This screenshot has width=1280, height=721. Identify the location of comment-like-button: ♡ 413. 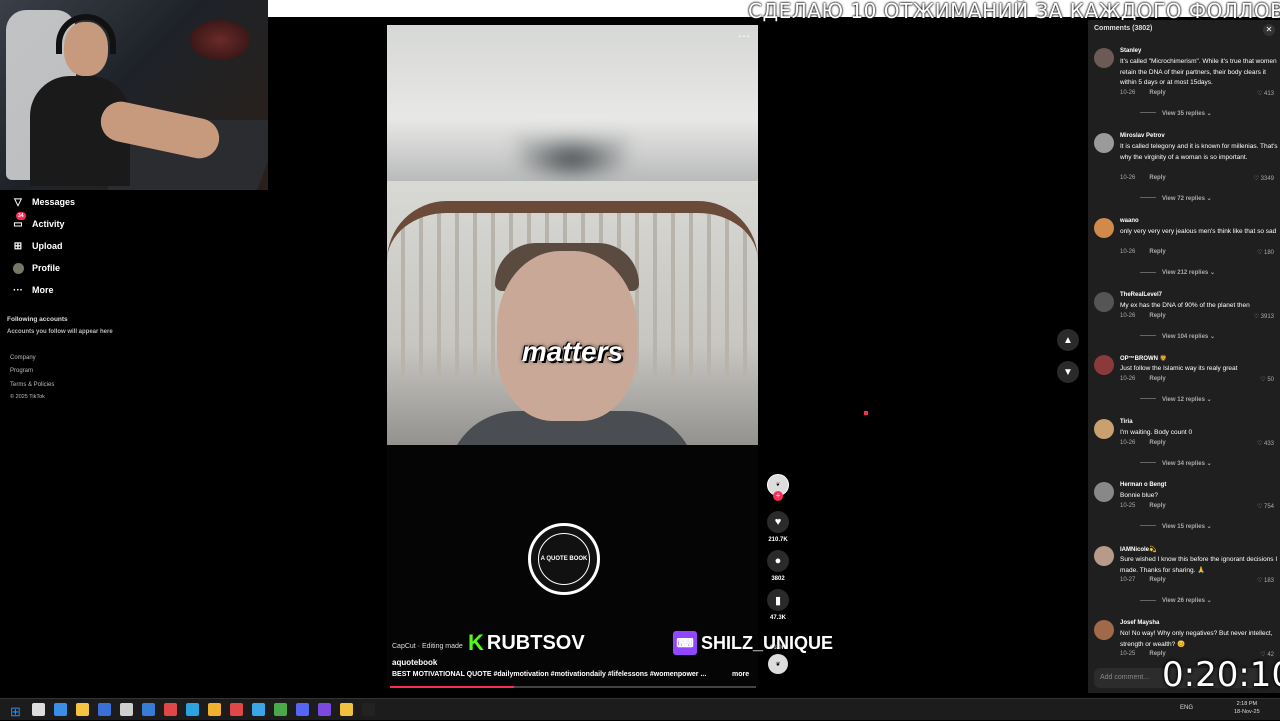
(1265, 93).